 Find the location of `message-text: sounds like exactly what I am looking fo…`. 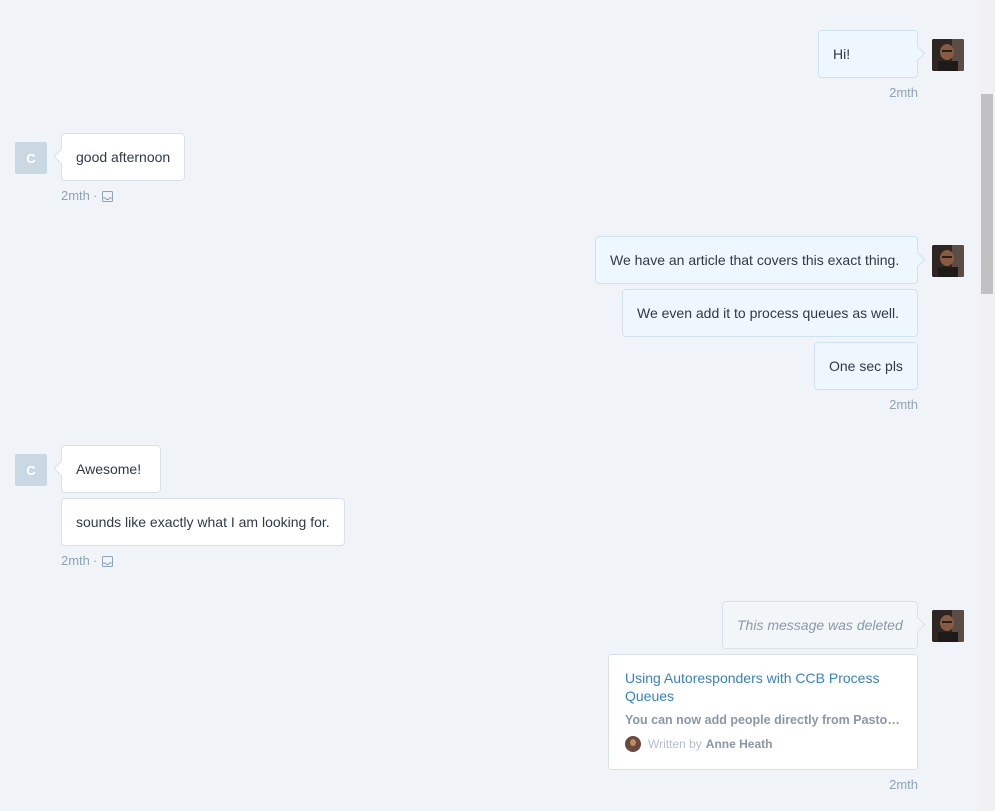

message-text: sounds like exactly what I am looking fo… is located at coordinates (203, 522).